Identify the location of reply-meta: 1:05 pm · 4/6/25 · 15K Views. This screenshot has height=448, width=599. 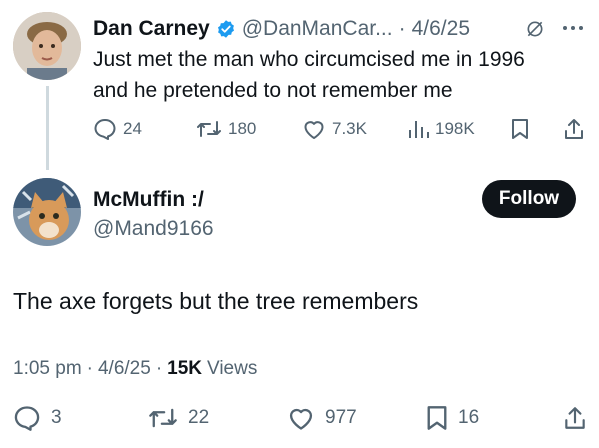
(135, 369).